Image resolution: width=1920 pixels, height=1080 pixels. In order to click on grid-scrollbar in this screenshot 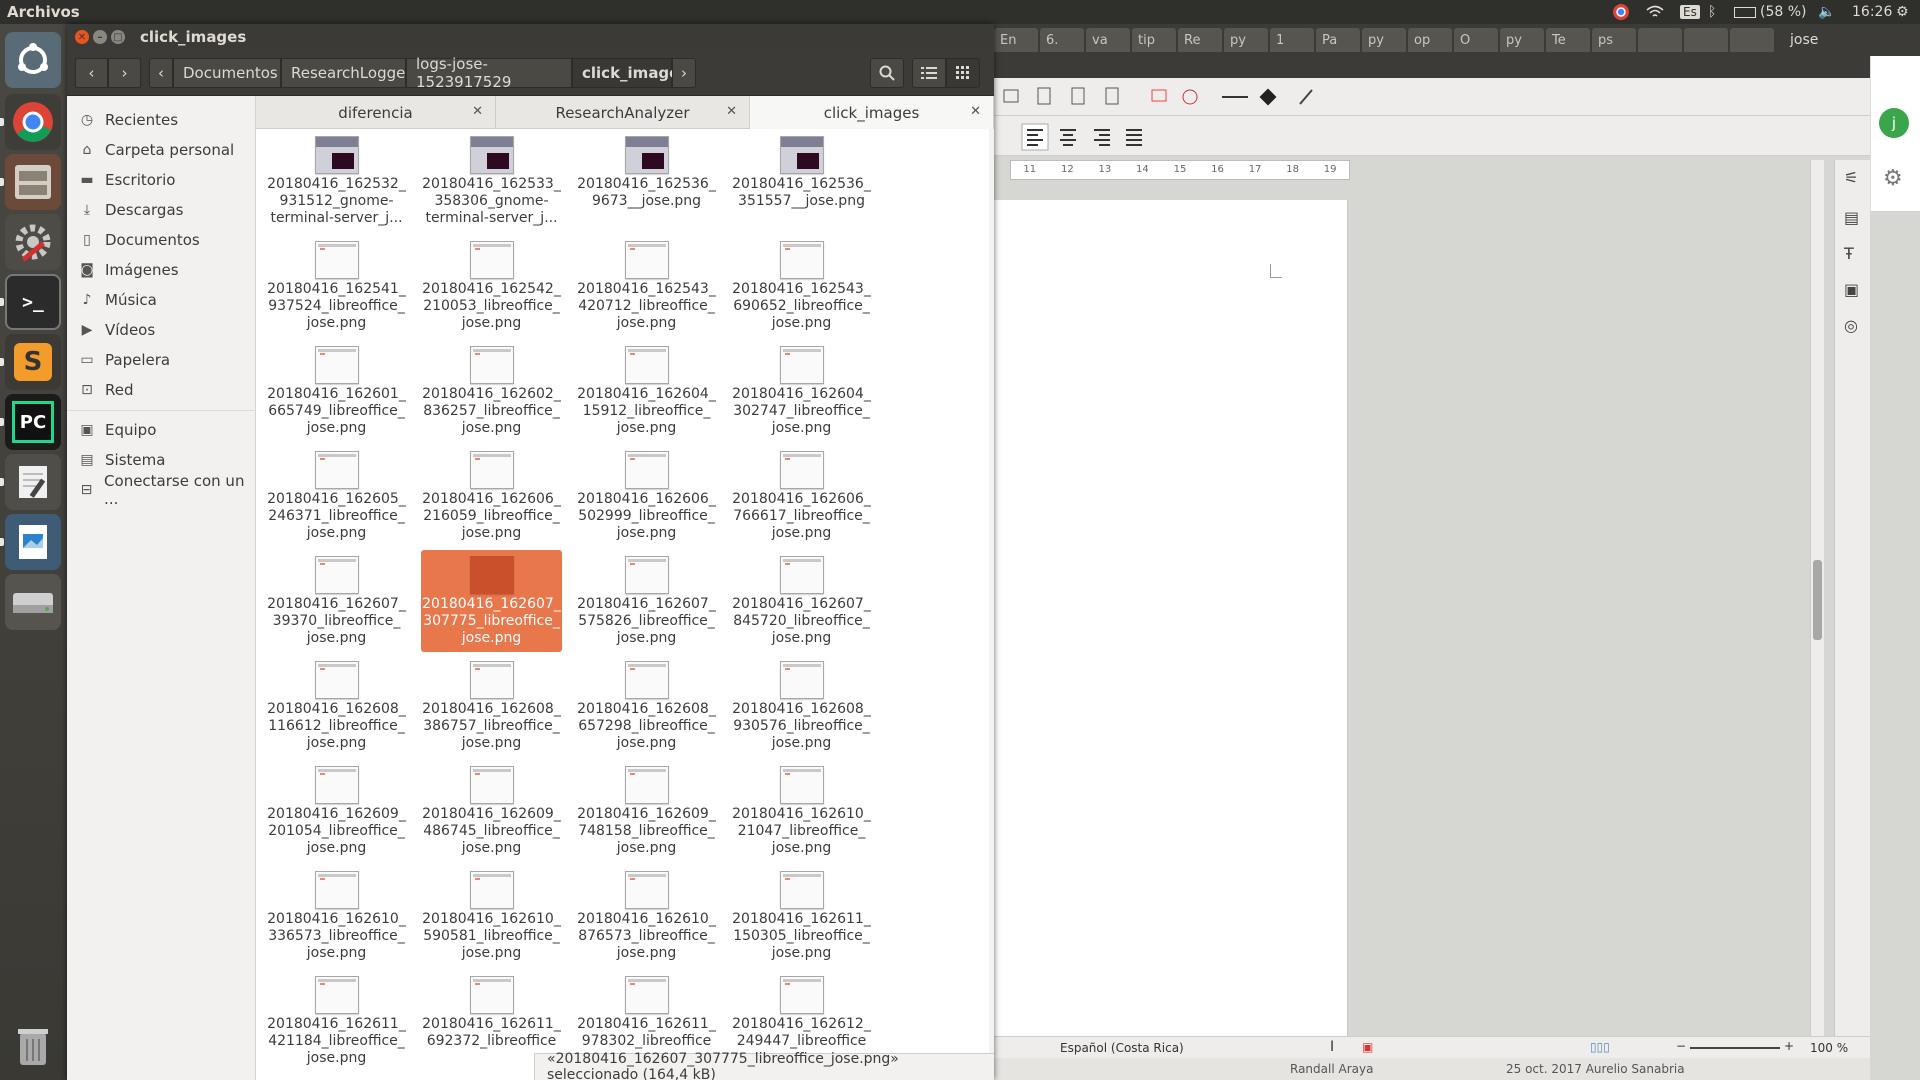, I will do `click(991, 604)`.